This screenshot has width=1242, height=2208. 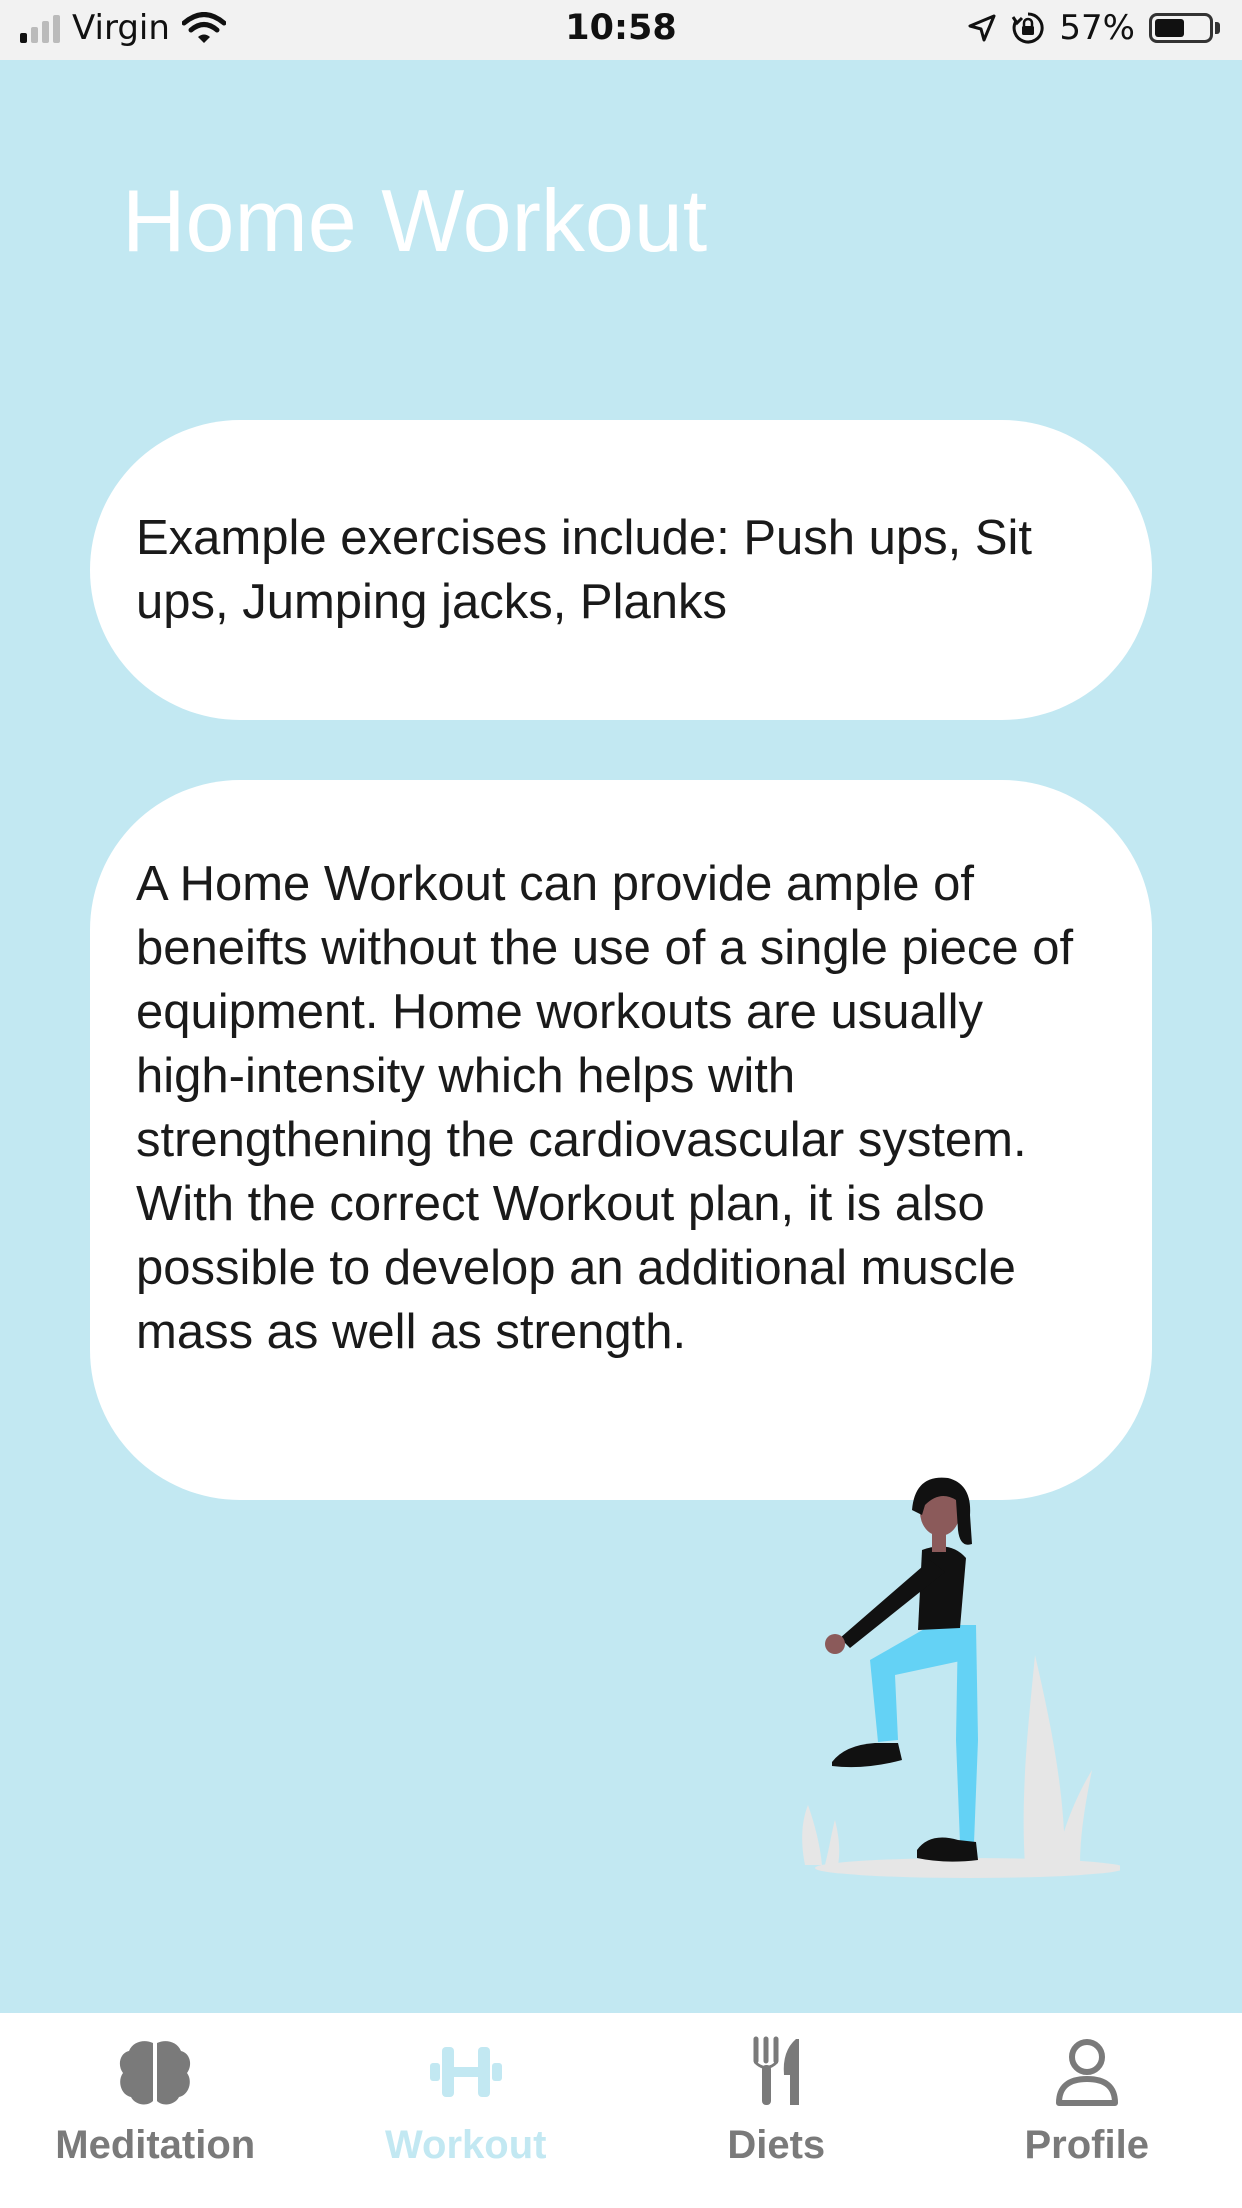 I want to click on dumbbell-icon, so click(x=465, y=2072).